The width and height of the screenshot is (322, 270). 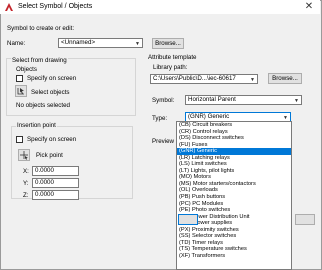 I want to click on z-label: Z:, so click(x=26, y=195).